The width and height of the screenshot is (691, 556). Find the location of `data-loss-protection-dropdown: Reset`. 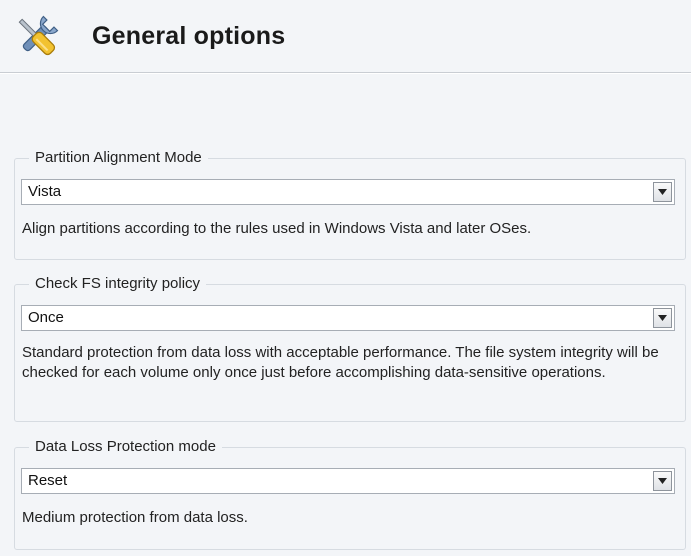

data-loss-protection-dropdown: Reset is located at coordinates (348, 481).